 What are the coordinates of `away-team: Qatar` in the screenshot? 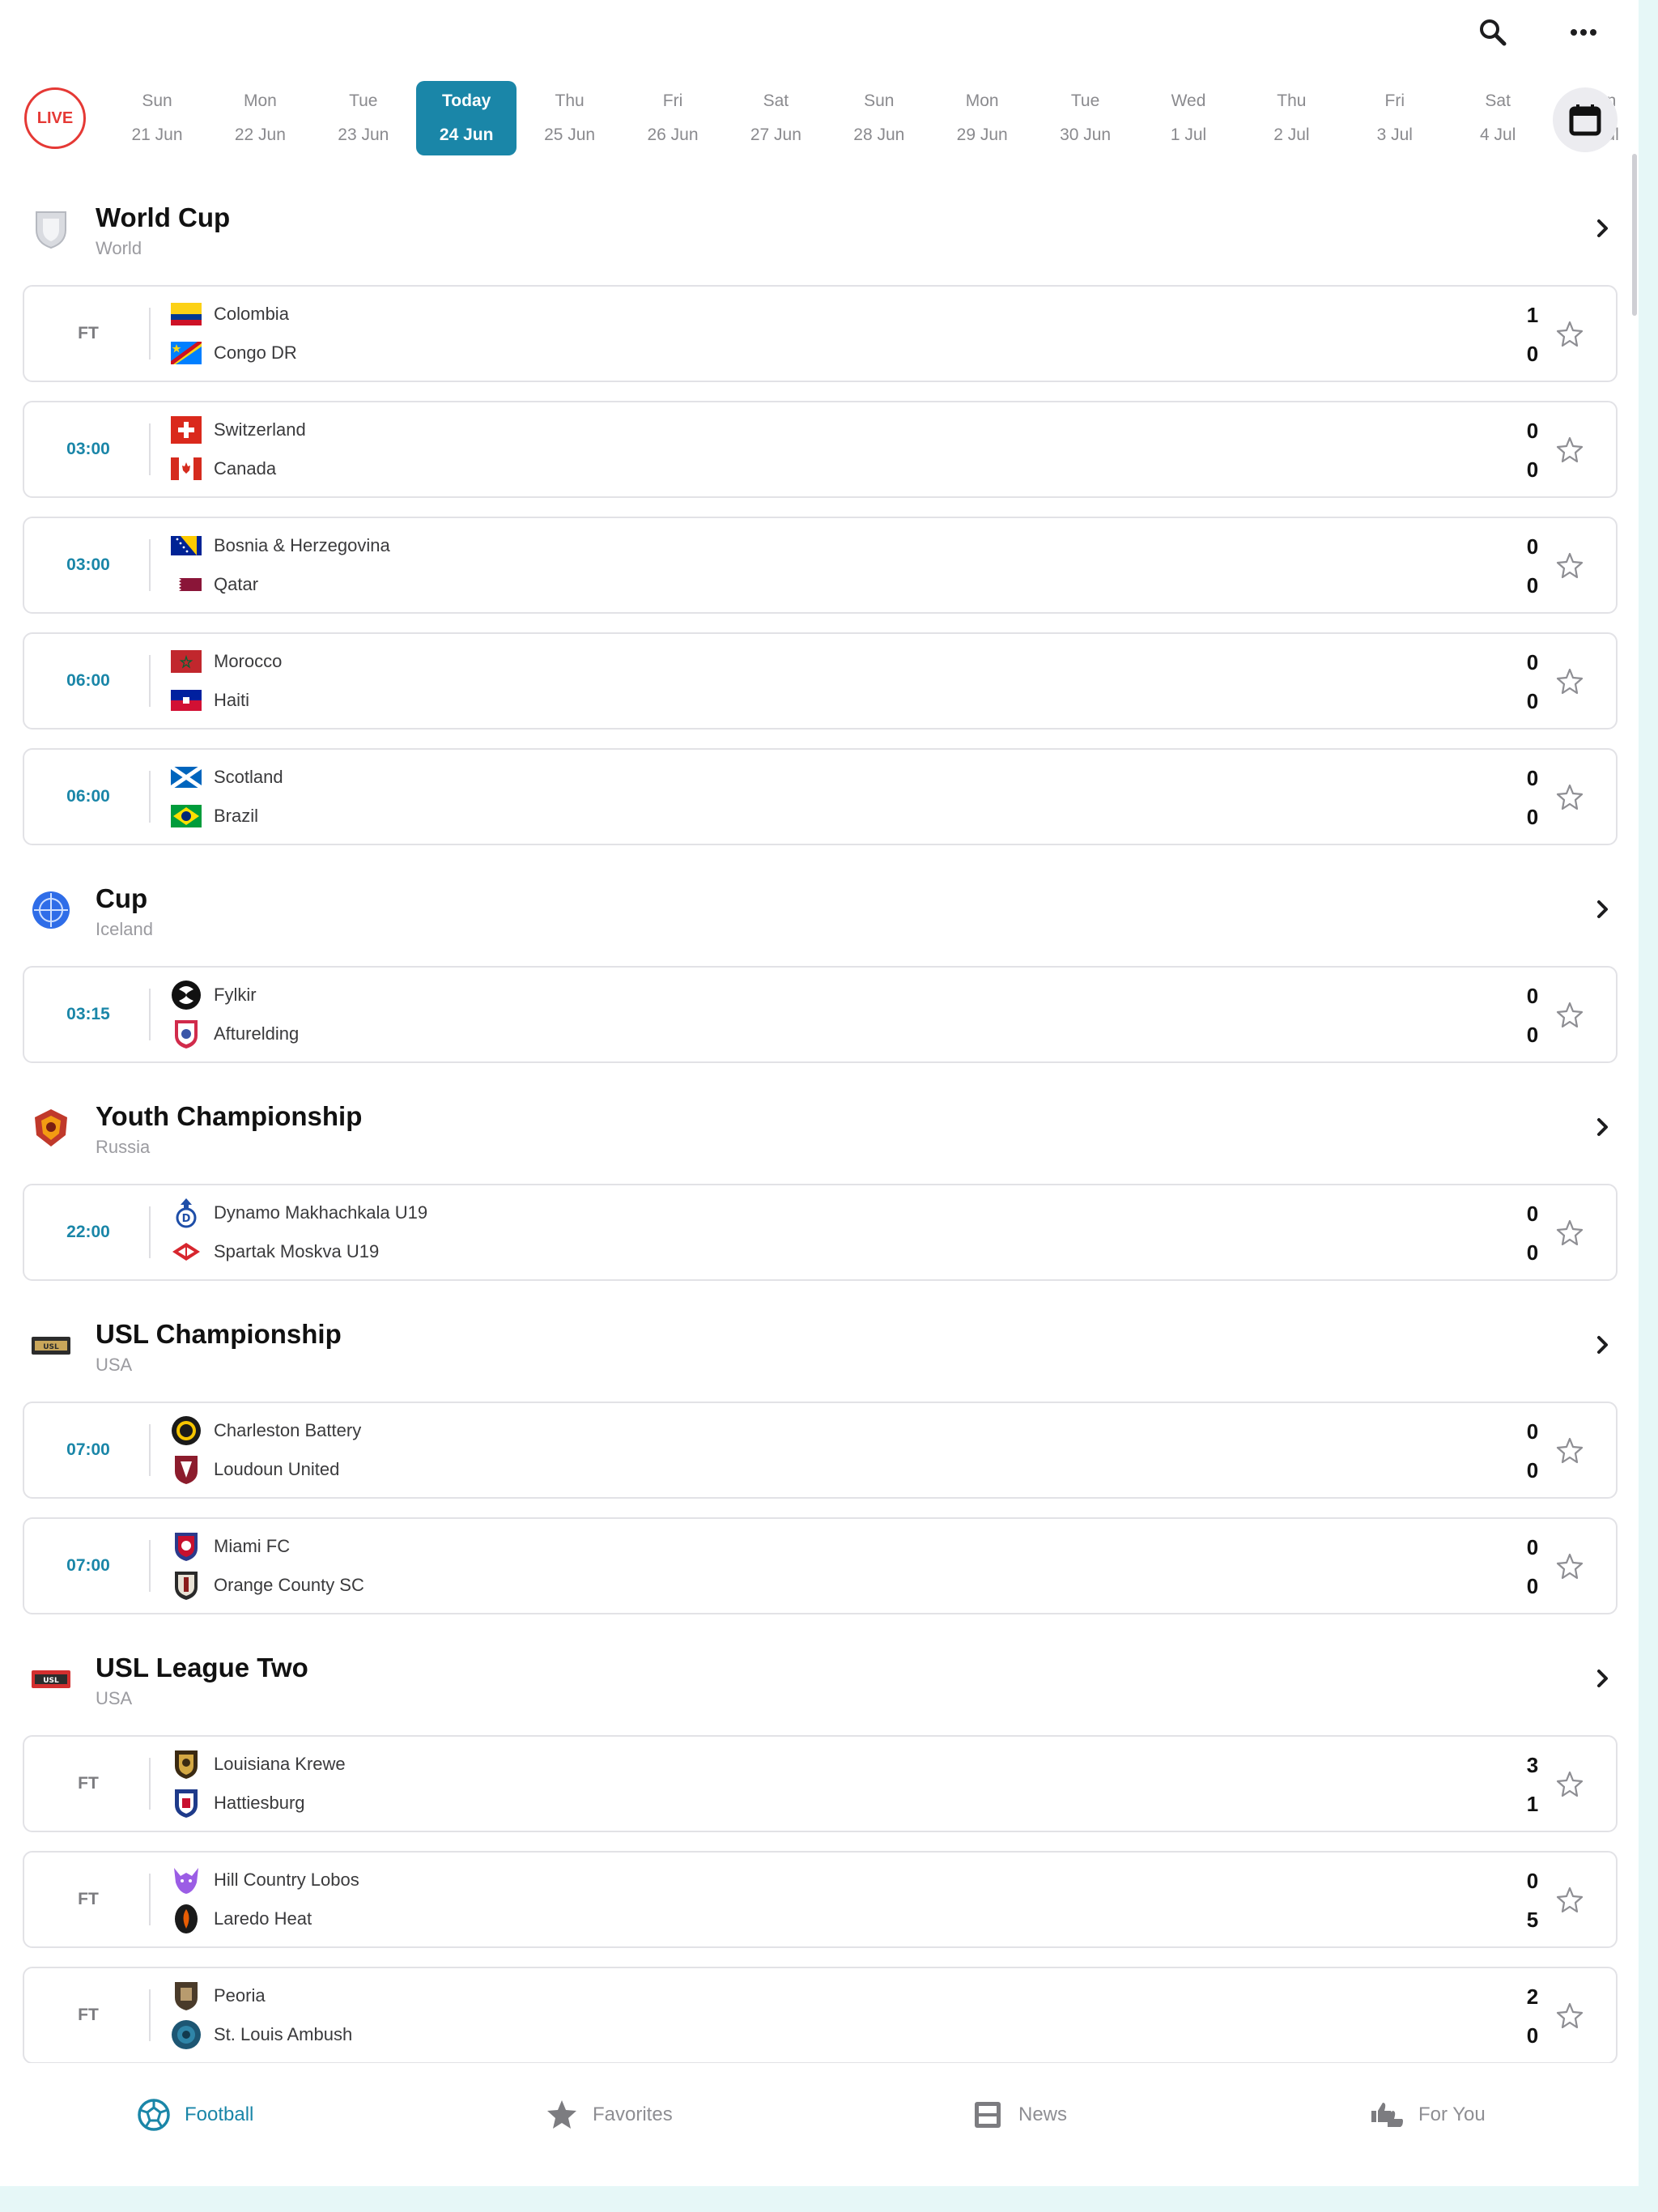 It's located at (214, 585).